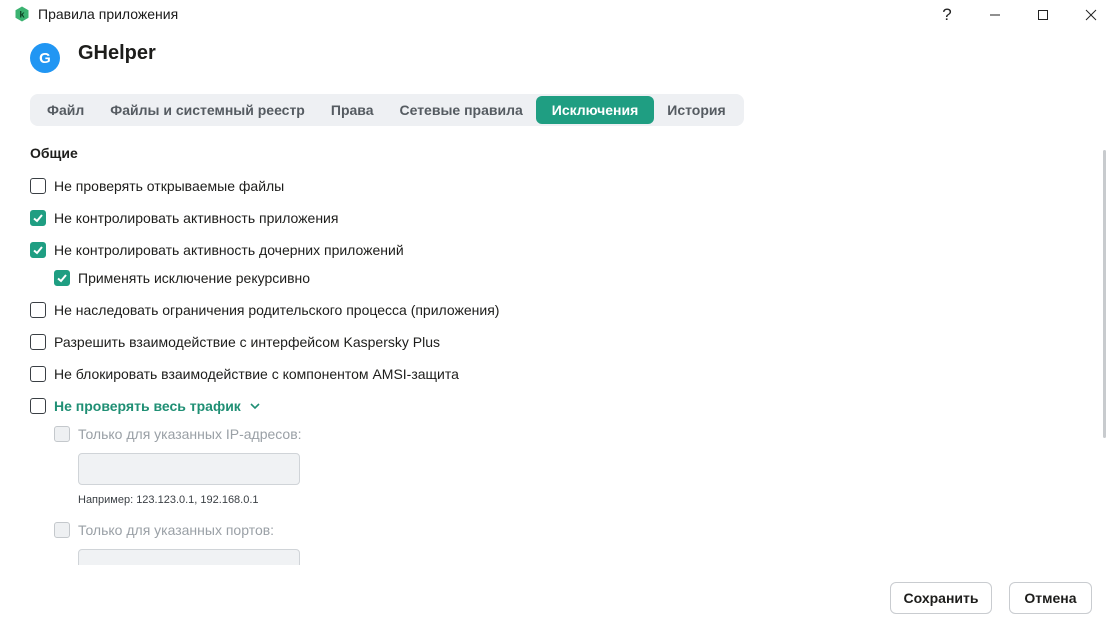 The image size is (1120, 629). I want to click on maximize-button, so click(1043, 15).